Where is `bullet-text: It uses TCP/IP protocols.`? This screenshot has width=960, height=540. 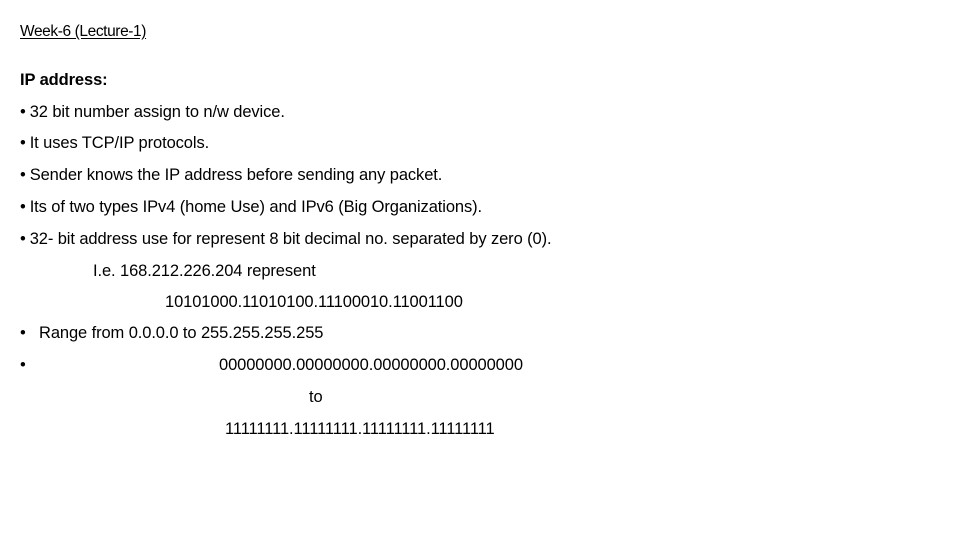 bullet-text: It uses TCP/IP protocols. is located at coordinates (119, 143).